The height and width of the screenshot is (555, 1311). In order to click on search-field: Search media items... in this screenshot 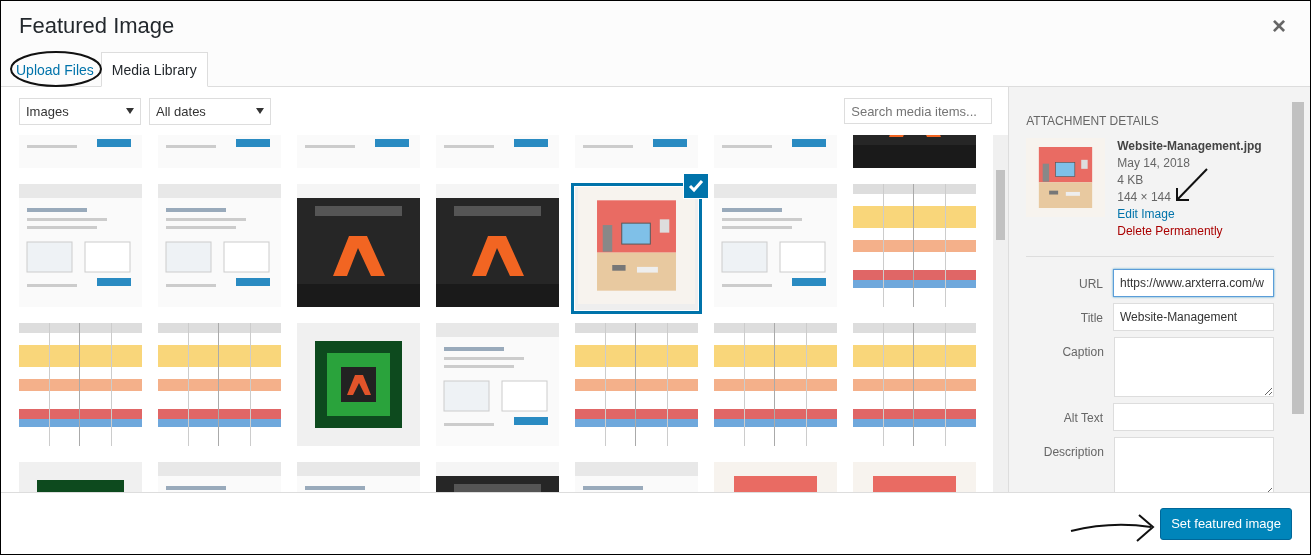, I will do `click(918, 111)`.